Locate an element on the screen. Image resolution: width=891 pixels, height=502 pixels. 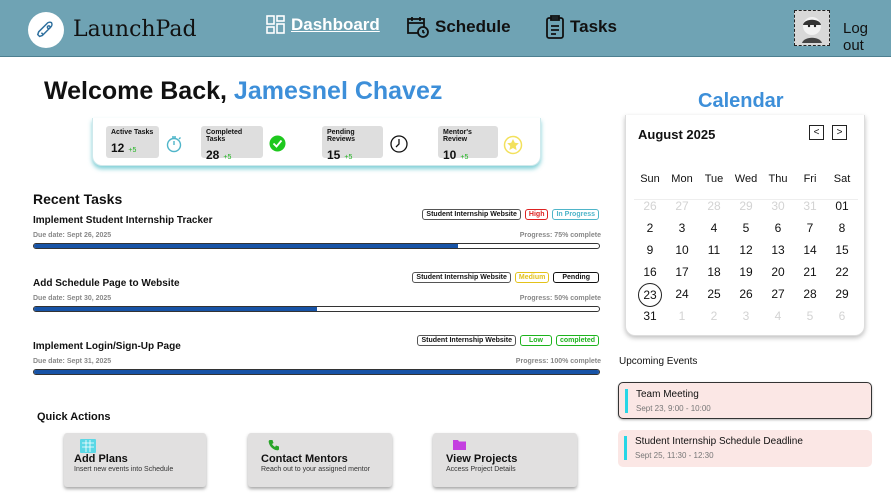
calendar-day-number: 23 is located at coordinates (650, 295).